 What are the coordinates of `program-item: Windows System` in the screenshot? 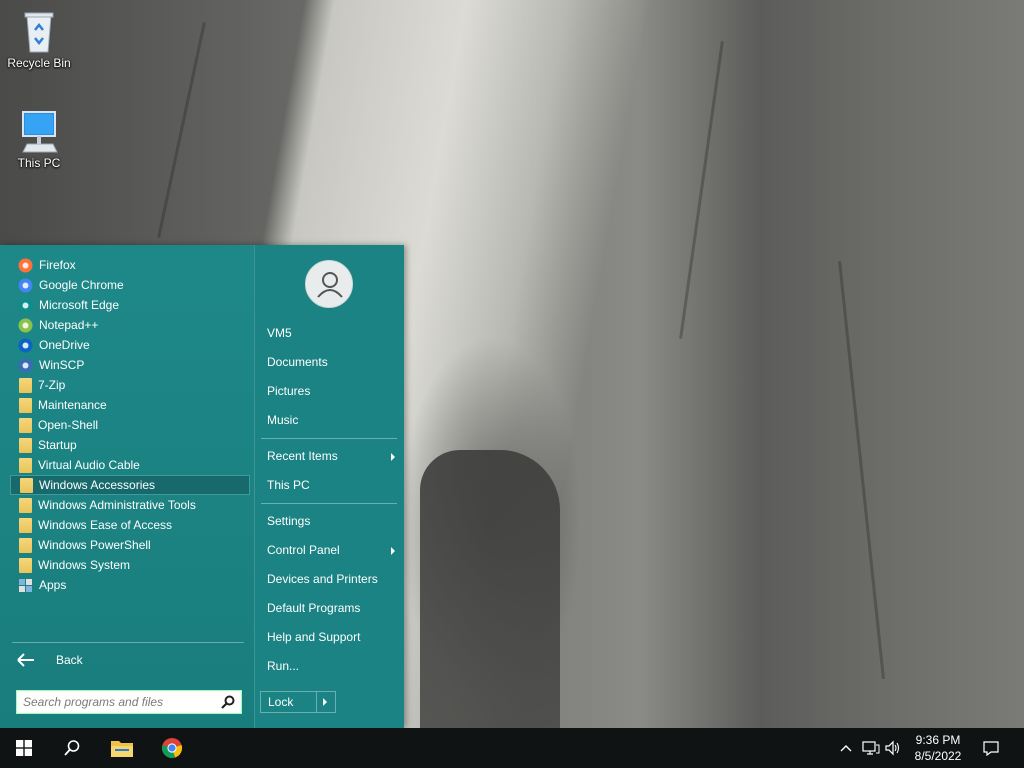 It's located at (130, 565).